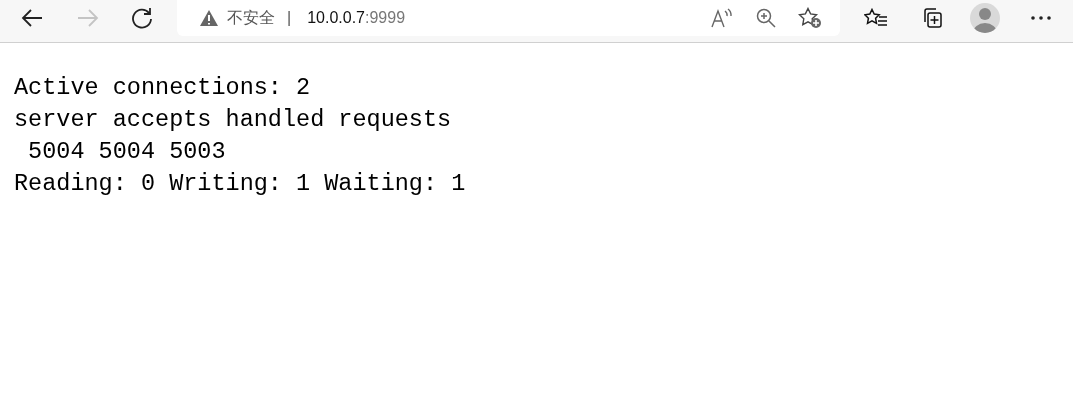  Describe the element at coordinates (209, 18) in the screenshot. I see `warning-icon` at that location.